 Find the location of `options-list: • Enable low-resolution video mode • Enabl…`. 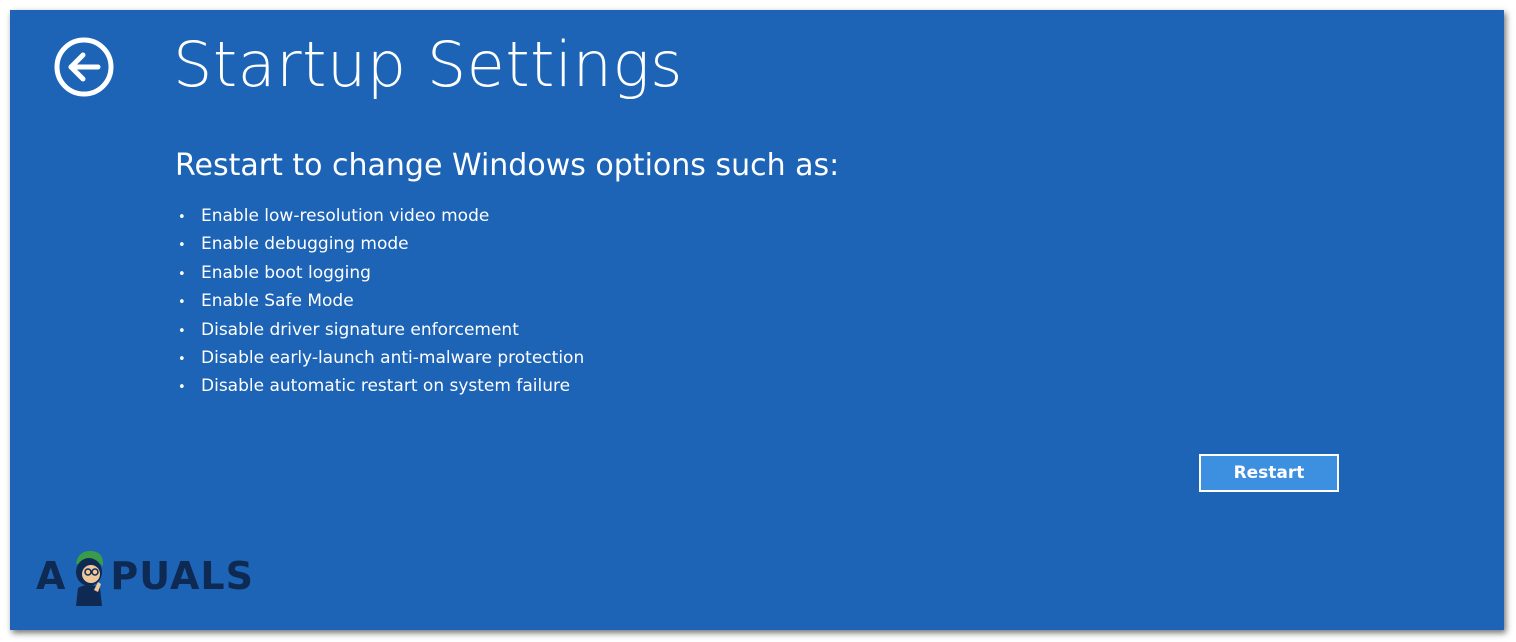

options-list: • Enable low-resolution video mode • Enabl… is located at coordinates (381, 301).